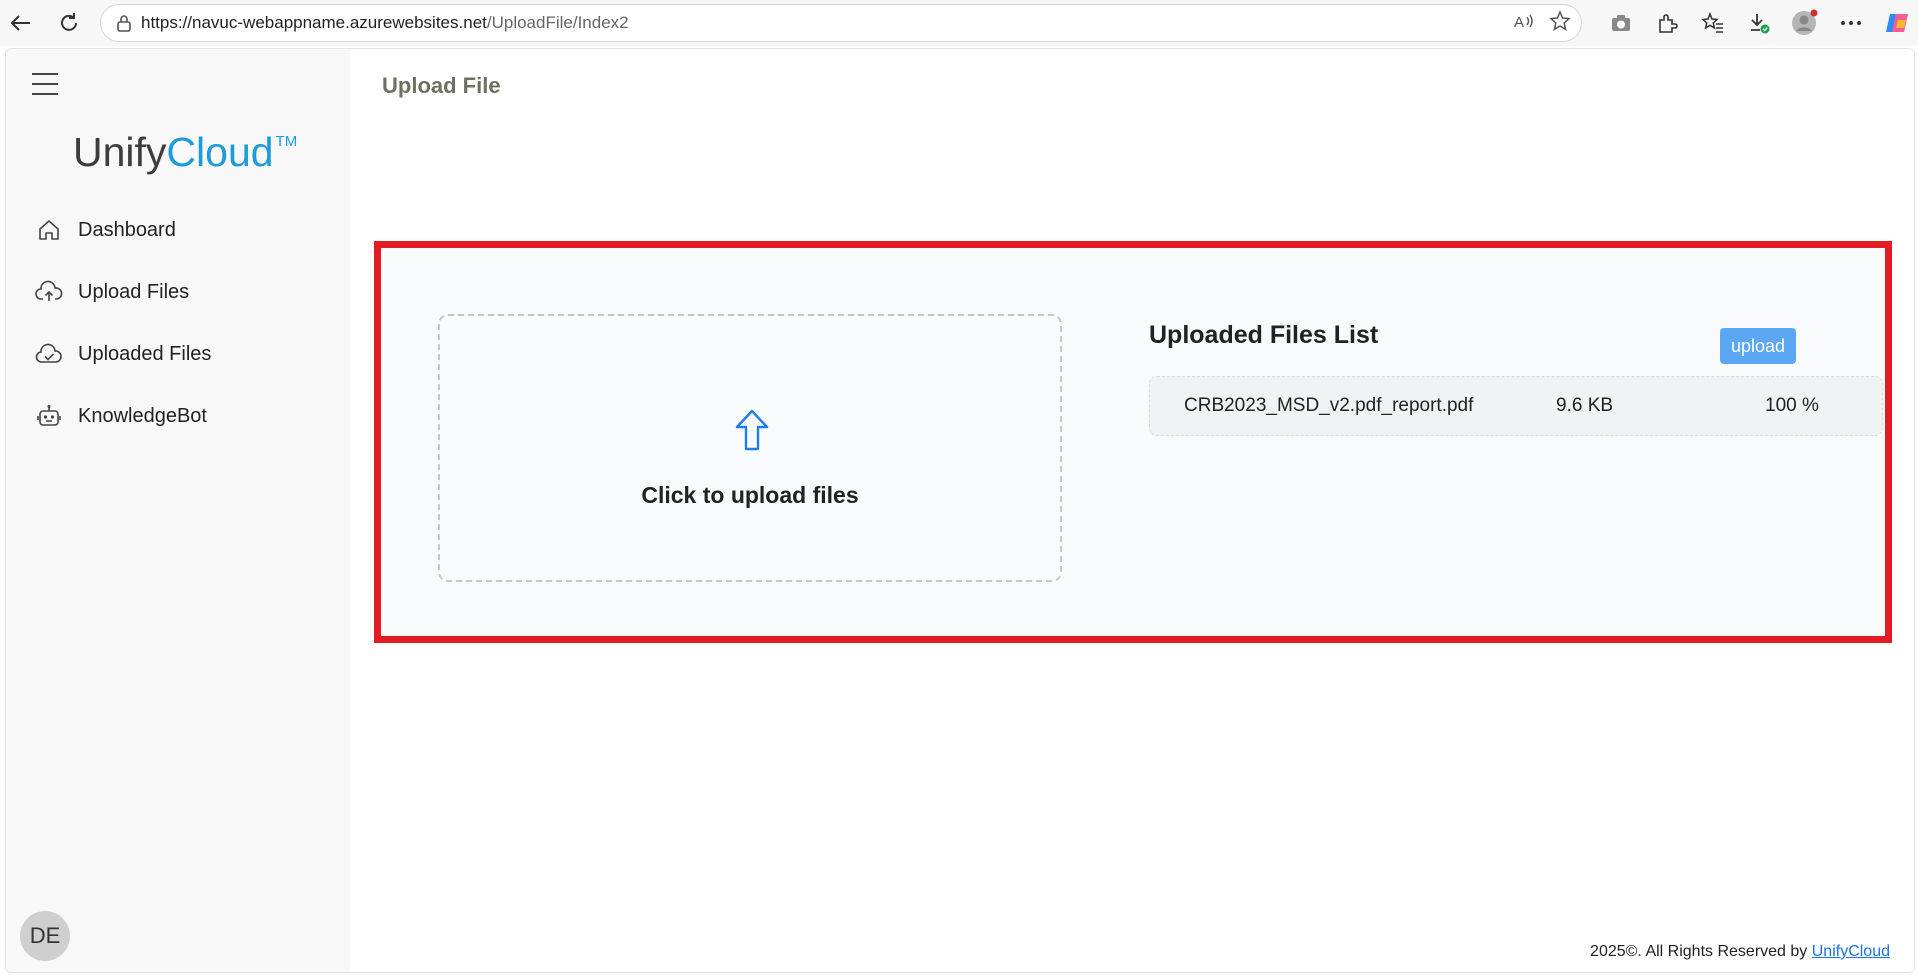 The height and width of the screenshot is (975, 1918). Describe the element at coordinates (69, 23) in the screenshot. I see `refresh-icon` at that location.